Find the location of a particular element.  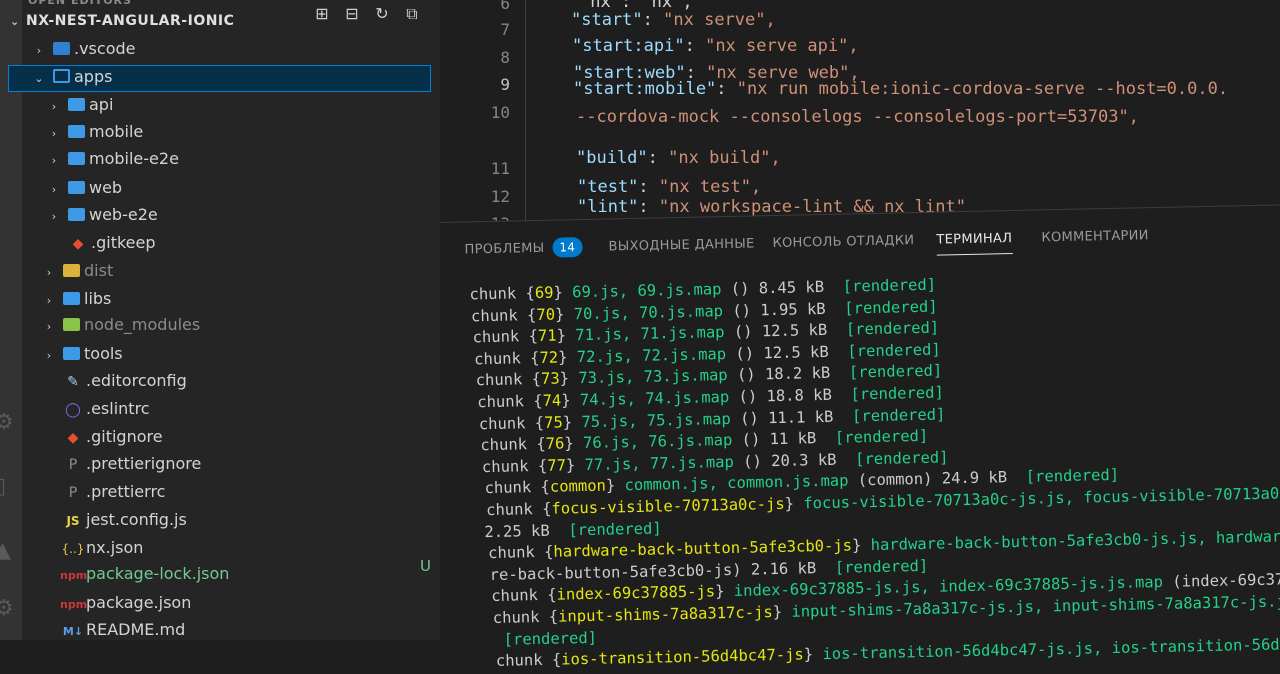

chunk-files: 72.js, 72.js.map is located at coordinates (651, 355).